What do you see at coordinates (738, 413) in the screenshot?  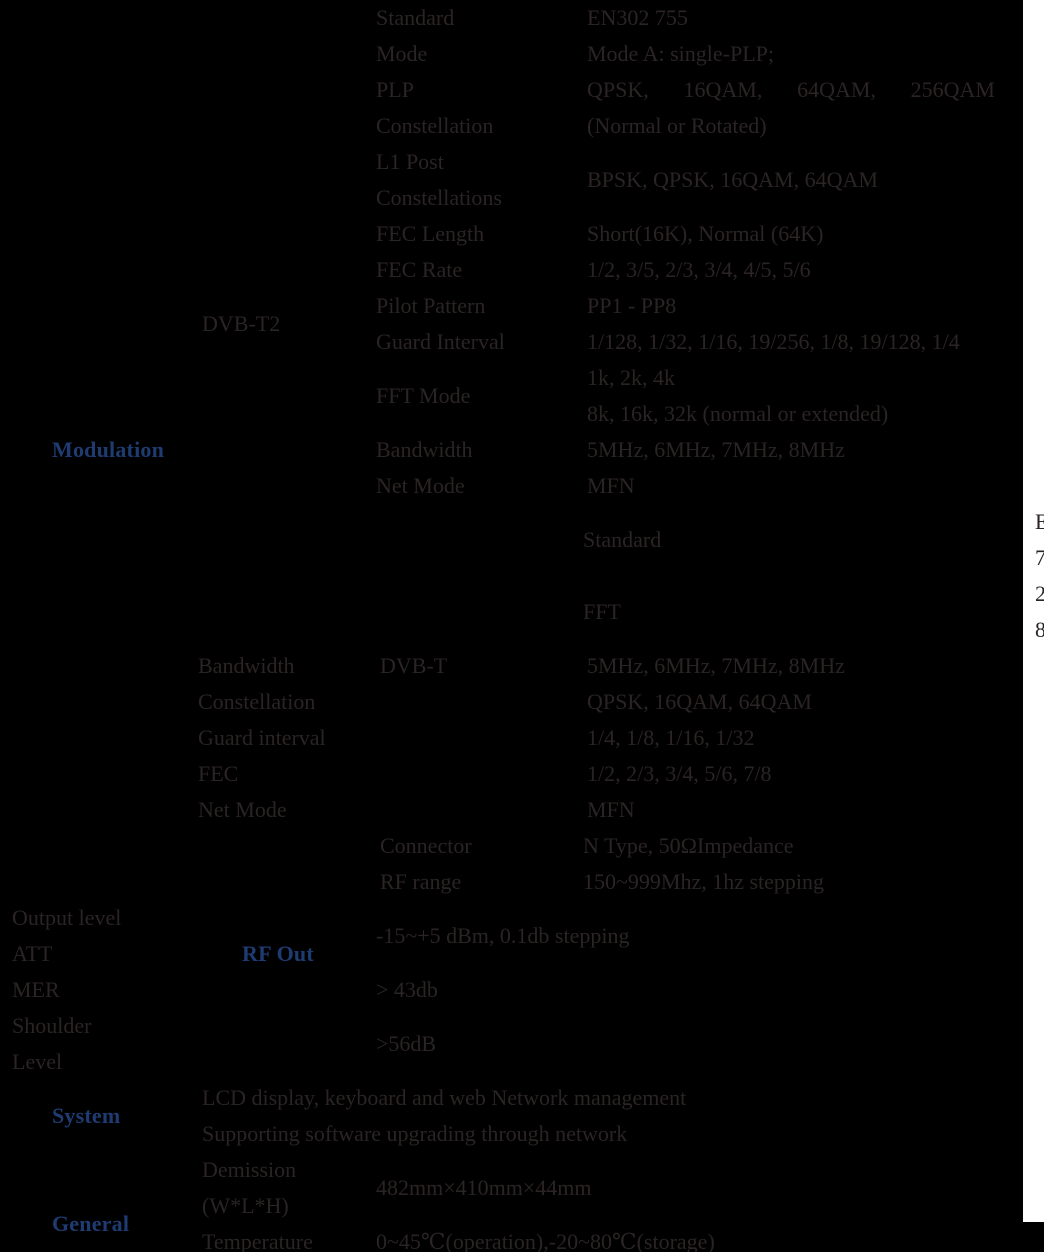 I see `spec-value-line-2: 8k, 16k, 32k (normal or extended)` at bounding box center [738, 413].